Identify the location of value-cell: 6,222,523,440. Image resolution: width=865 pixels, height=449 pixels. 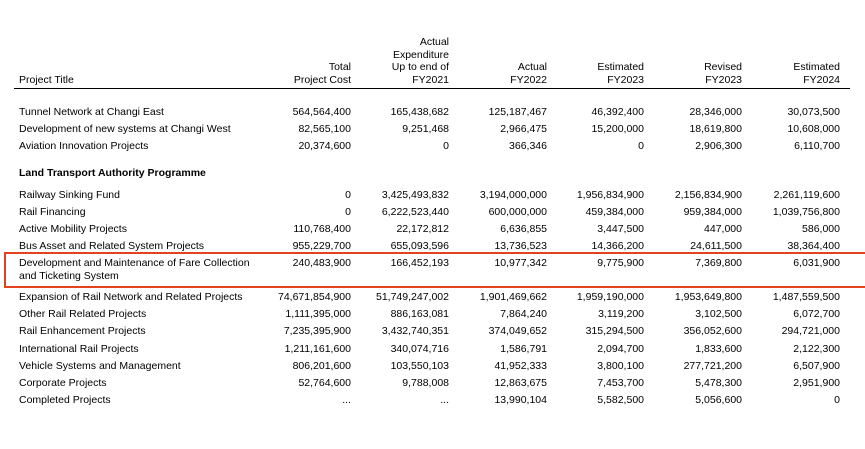
(415, 212).